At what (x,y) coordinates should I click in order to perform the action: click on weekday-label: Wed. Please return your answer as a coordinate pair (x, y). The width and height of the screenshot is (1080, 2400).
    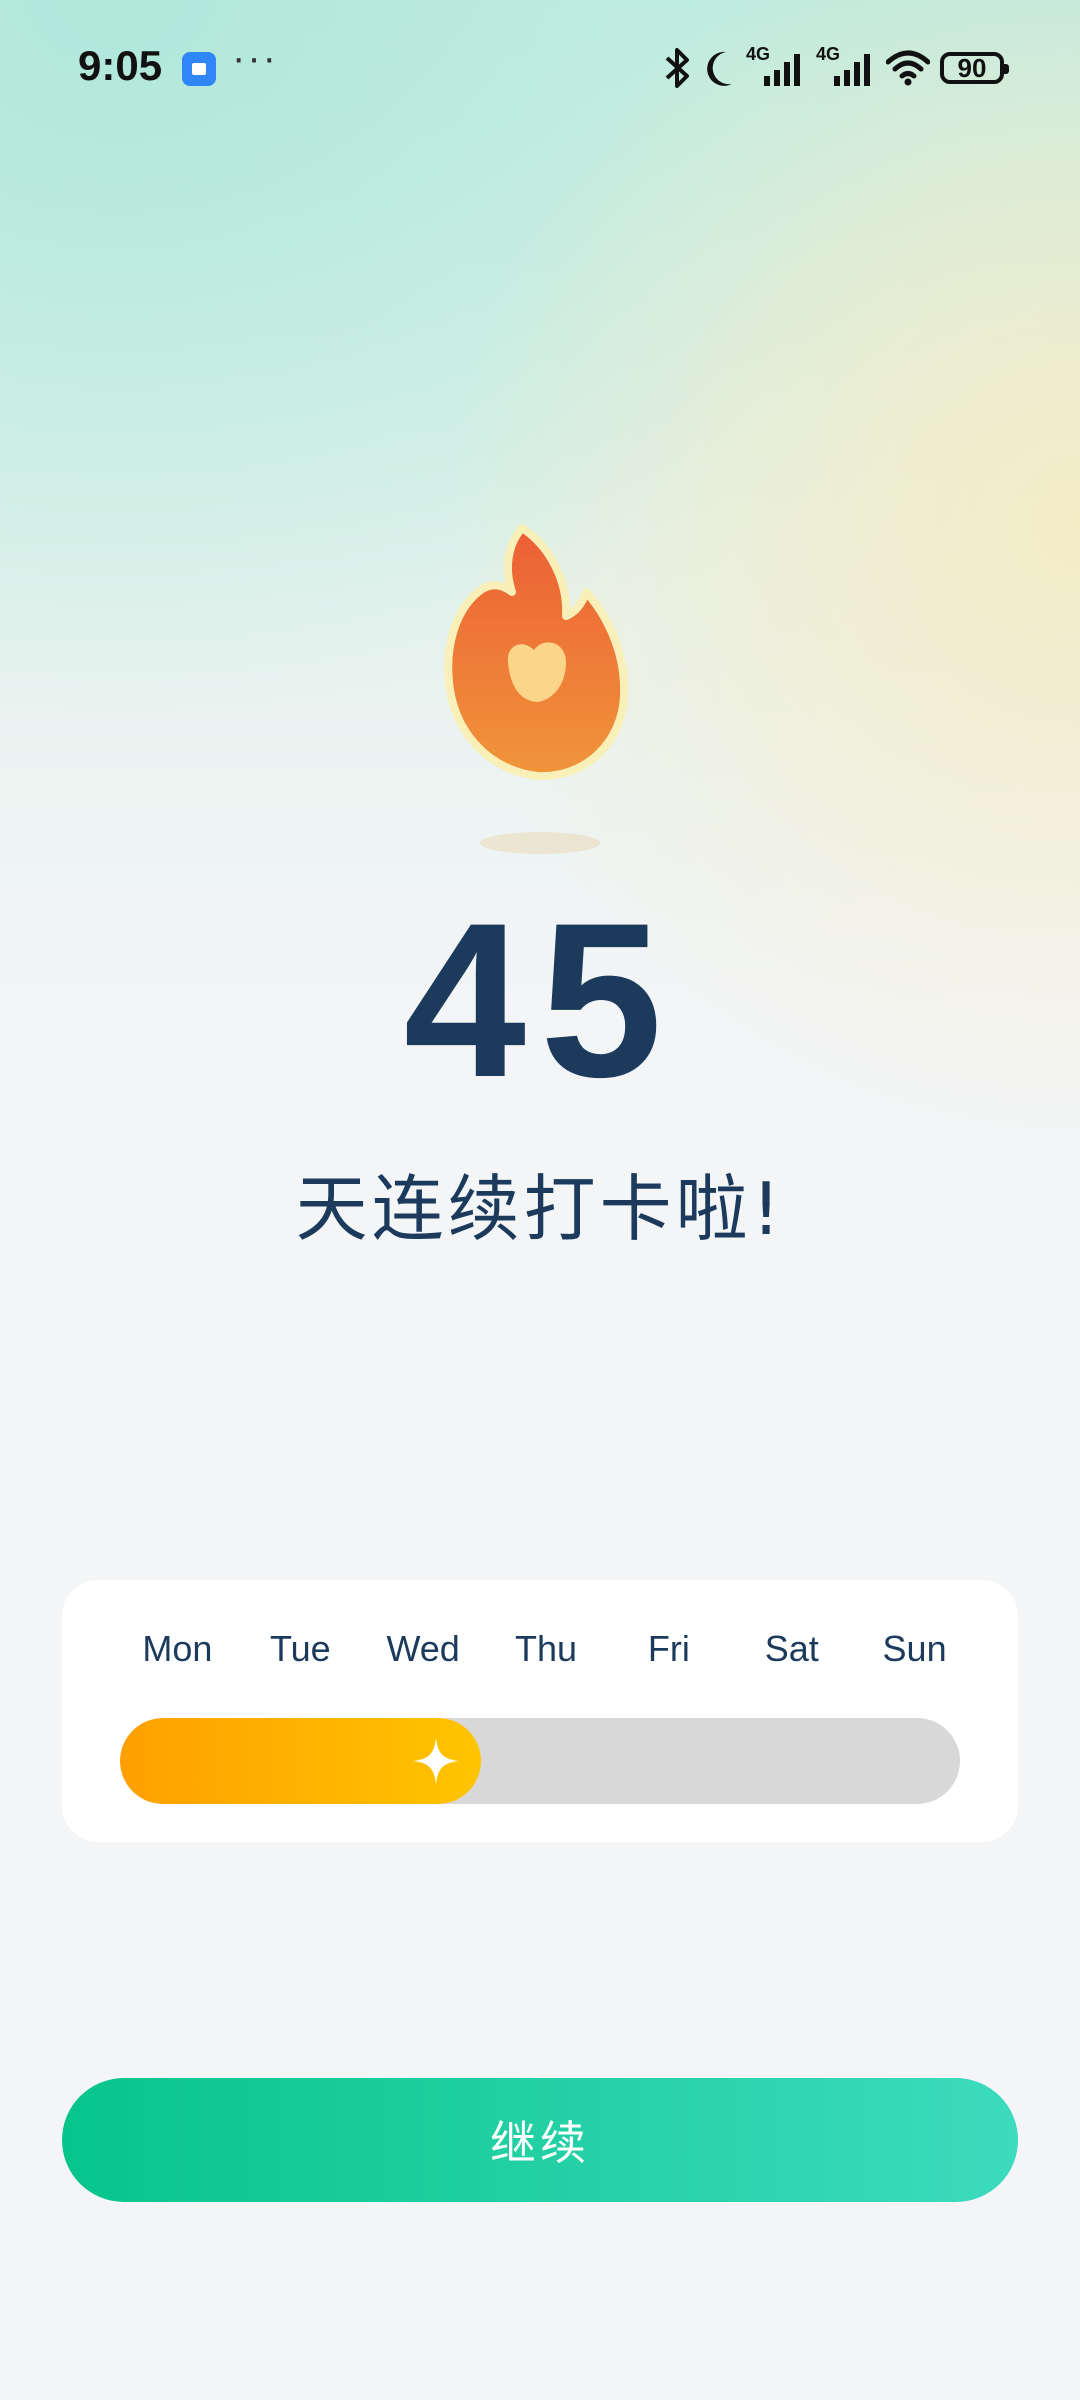
    Looking at the image, I should click on (423, 1648).